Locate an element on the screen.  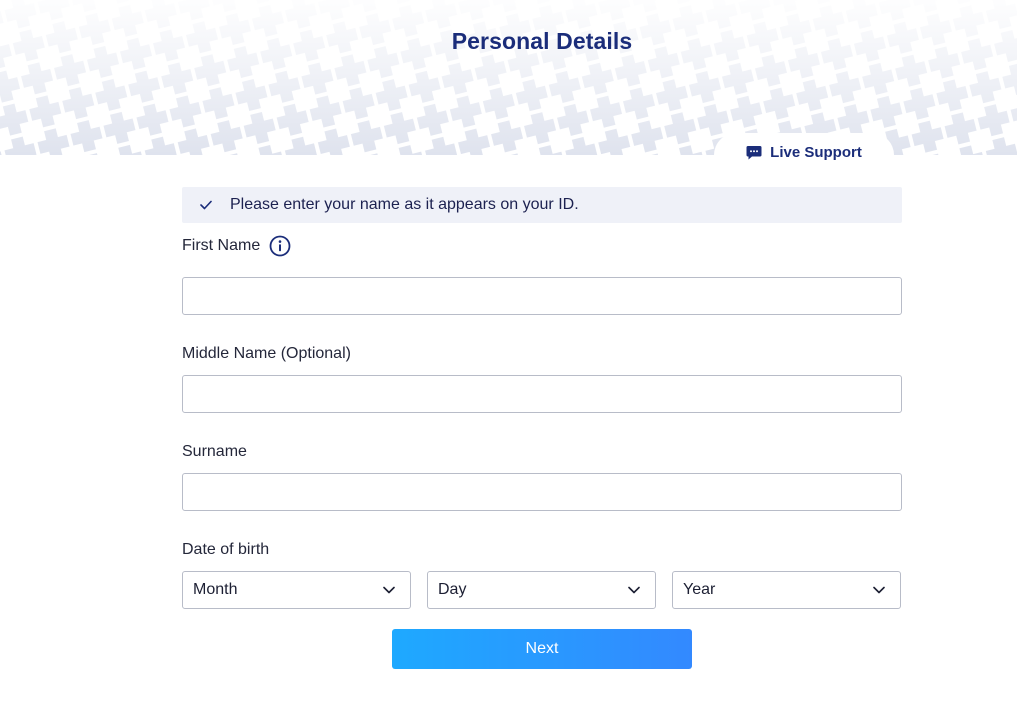
info-icon is located at coordinates (280, 246).